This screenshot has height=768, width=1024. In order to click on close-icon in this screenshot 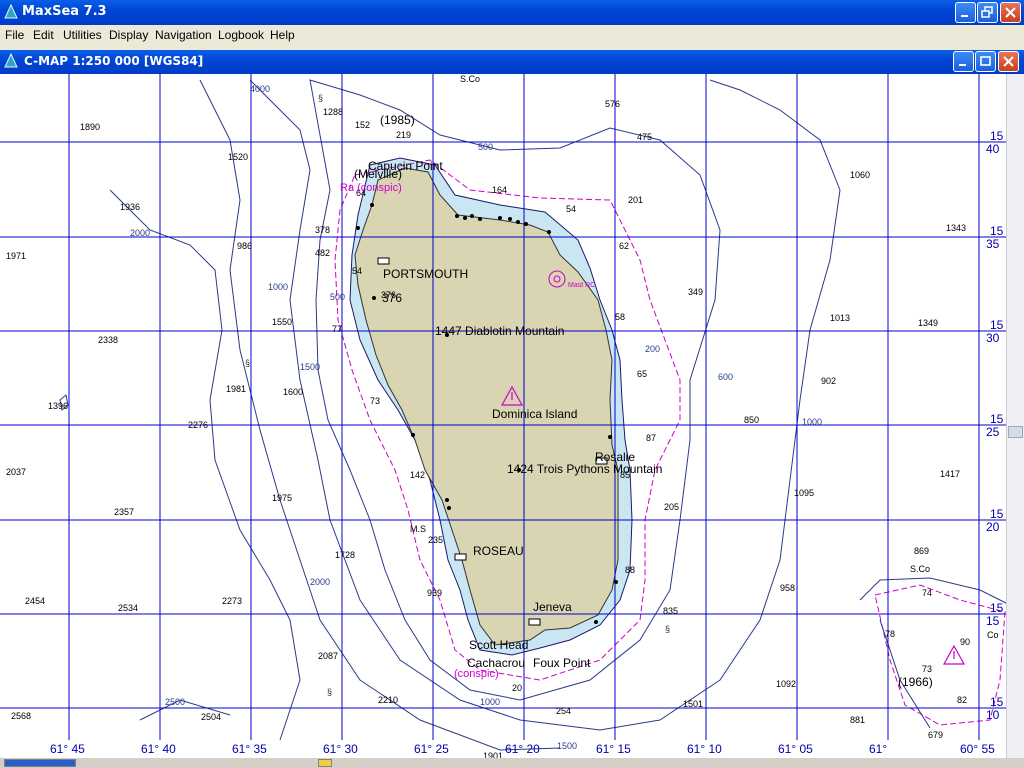, I will do `click(1010, 12)`.